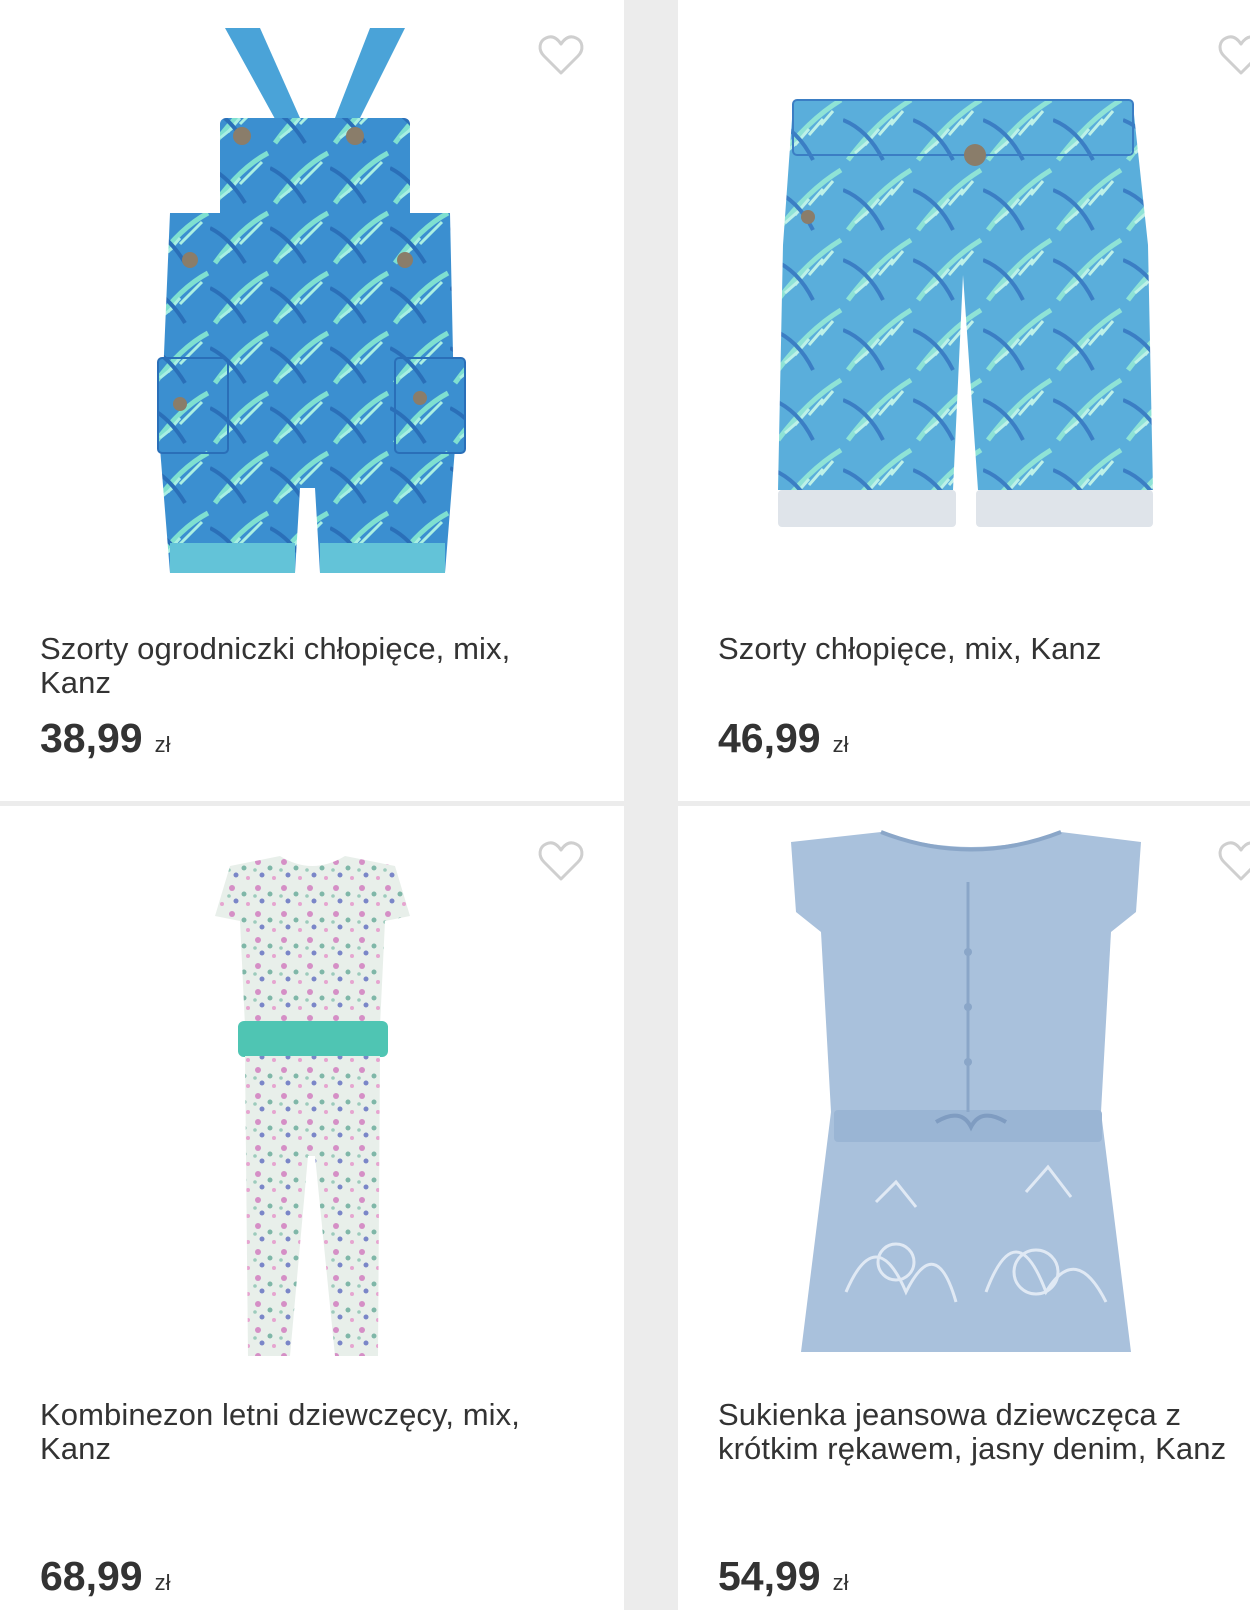  Describe the element at coordinates (312, 1106) in the screenshot. I see `jumpsuit-illustration` at that location.